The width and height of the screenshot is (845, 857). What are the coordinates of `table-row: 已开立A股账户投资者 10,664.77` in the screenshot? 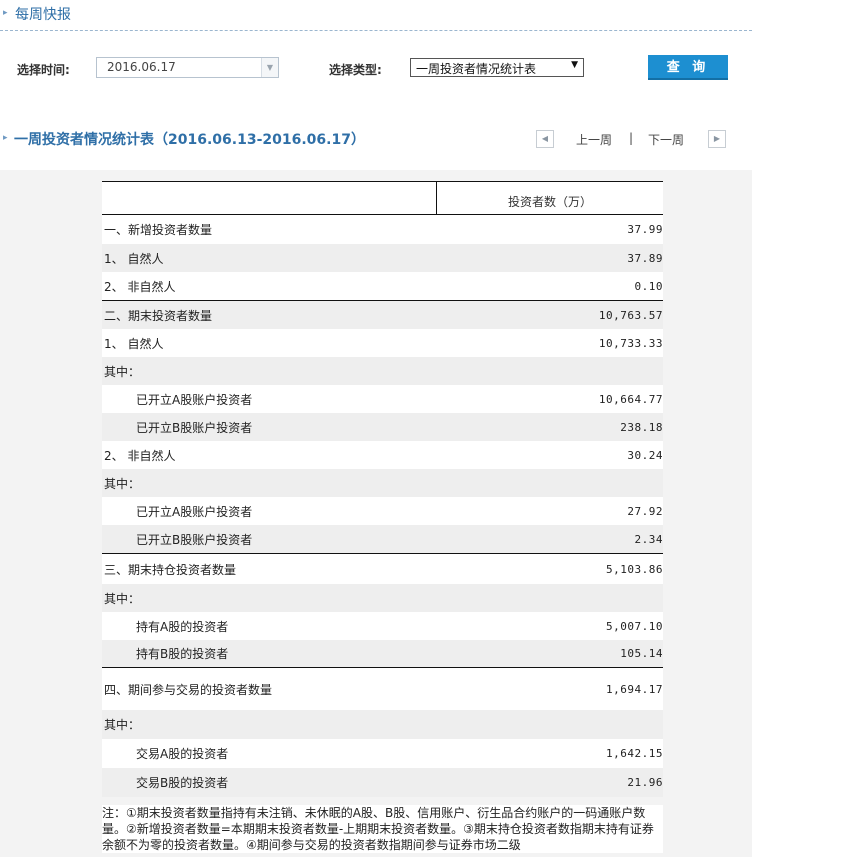 It's located at (382, 399).